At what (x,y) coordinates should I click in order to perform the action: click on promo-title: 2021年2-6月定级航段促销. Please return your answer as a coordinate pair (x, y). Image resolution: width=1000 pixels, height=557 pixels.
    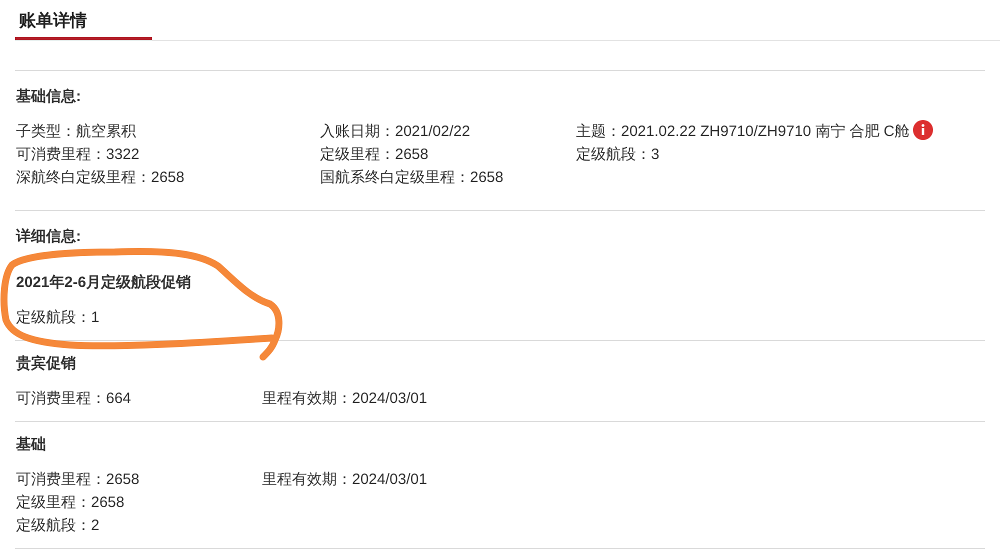
    Looking at the image, I should click on (104, 282).